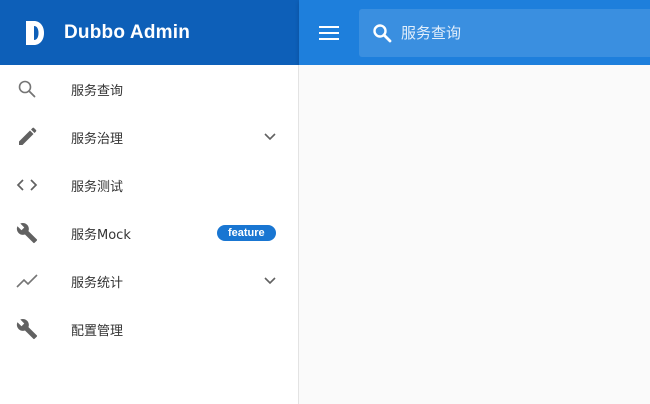 This screenshot has width=650, height=404. I want to click on sidebar-item-label: 服务治理, so click(97, 139).